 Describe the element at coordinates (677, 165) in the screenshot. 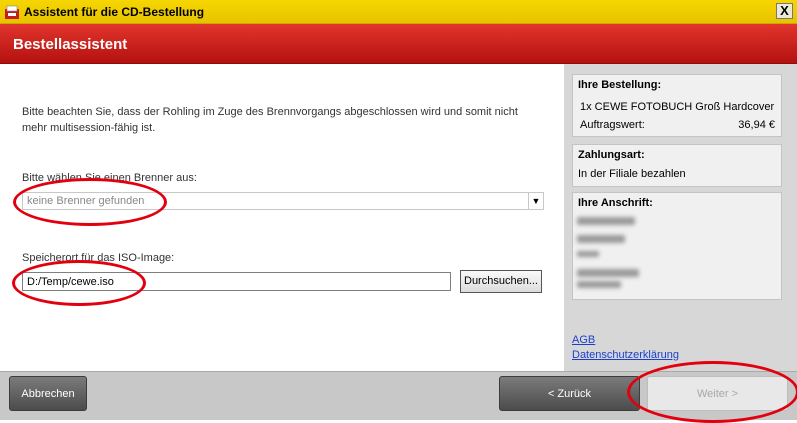

I see `payment-panel: Zahlungsart: In der Filiale bezahlen` at that location.